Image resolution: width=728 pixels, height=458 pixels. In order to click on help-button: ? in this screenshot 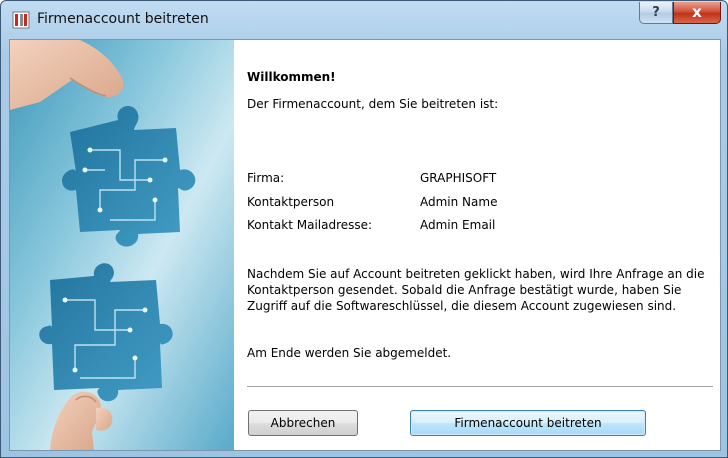, I will do `click(656, 13)`.